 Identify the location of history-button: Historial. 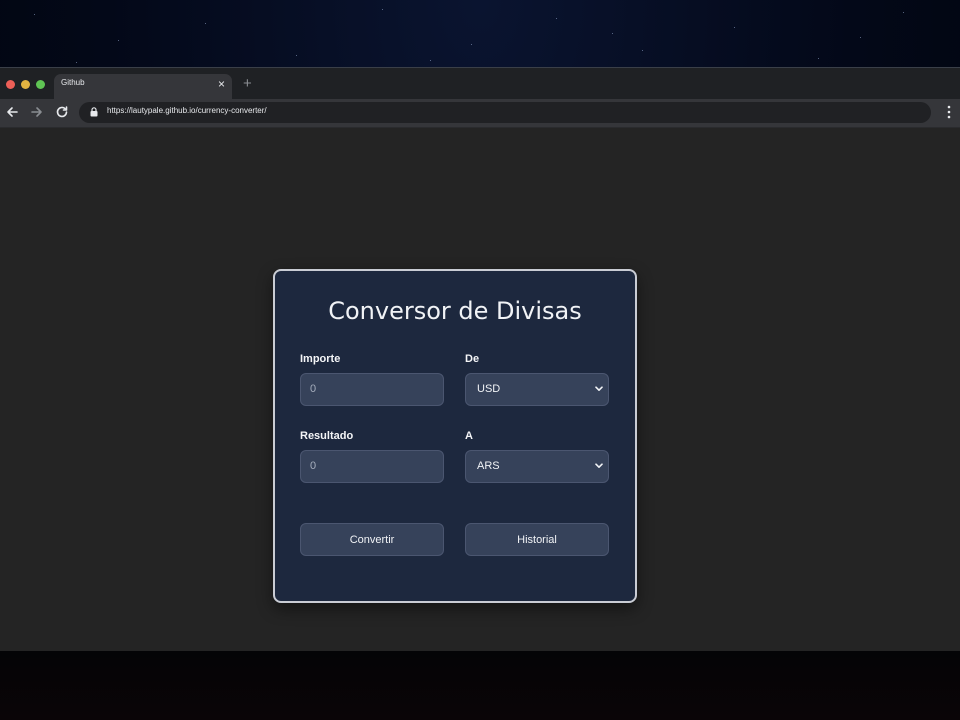
(537, 539).